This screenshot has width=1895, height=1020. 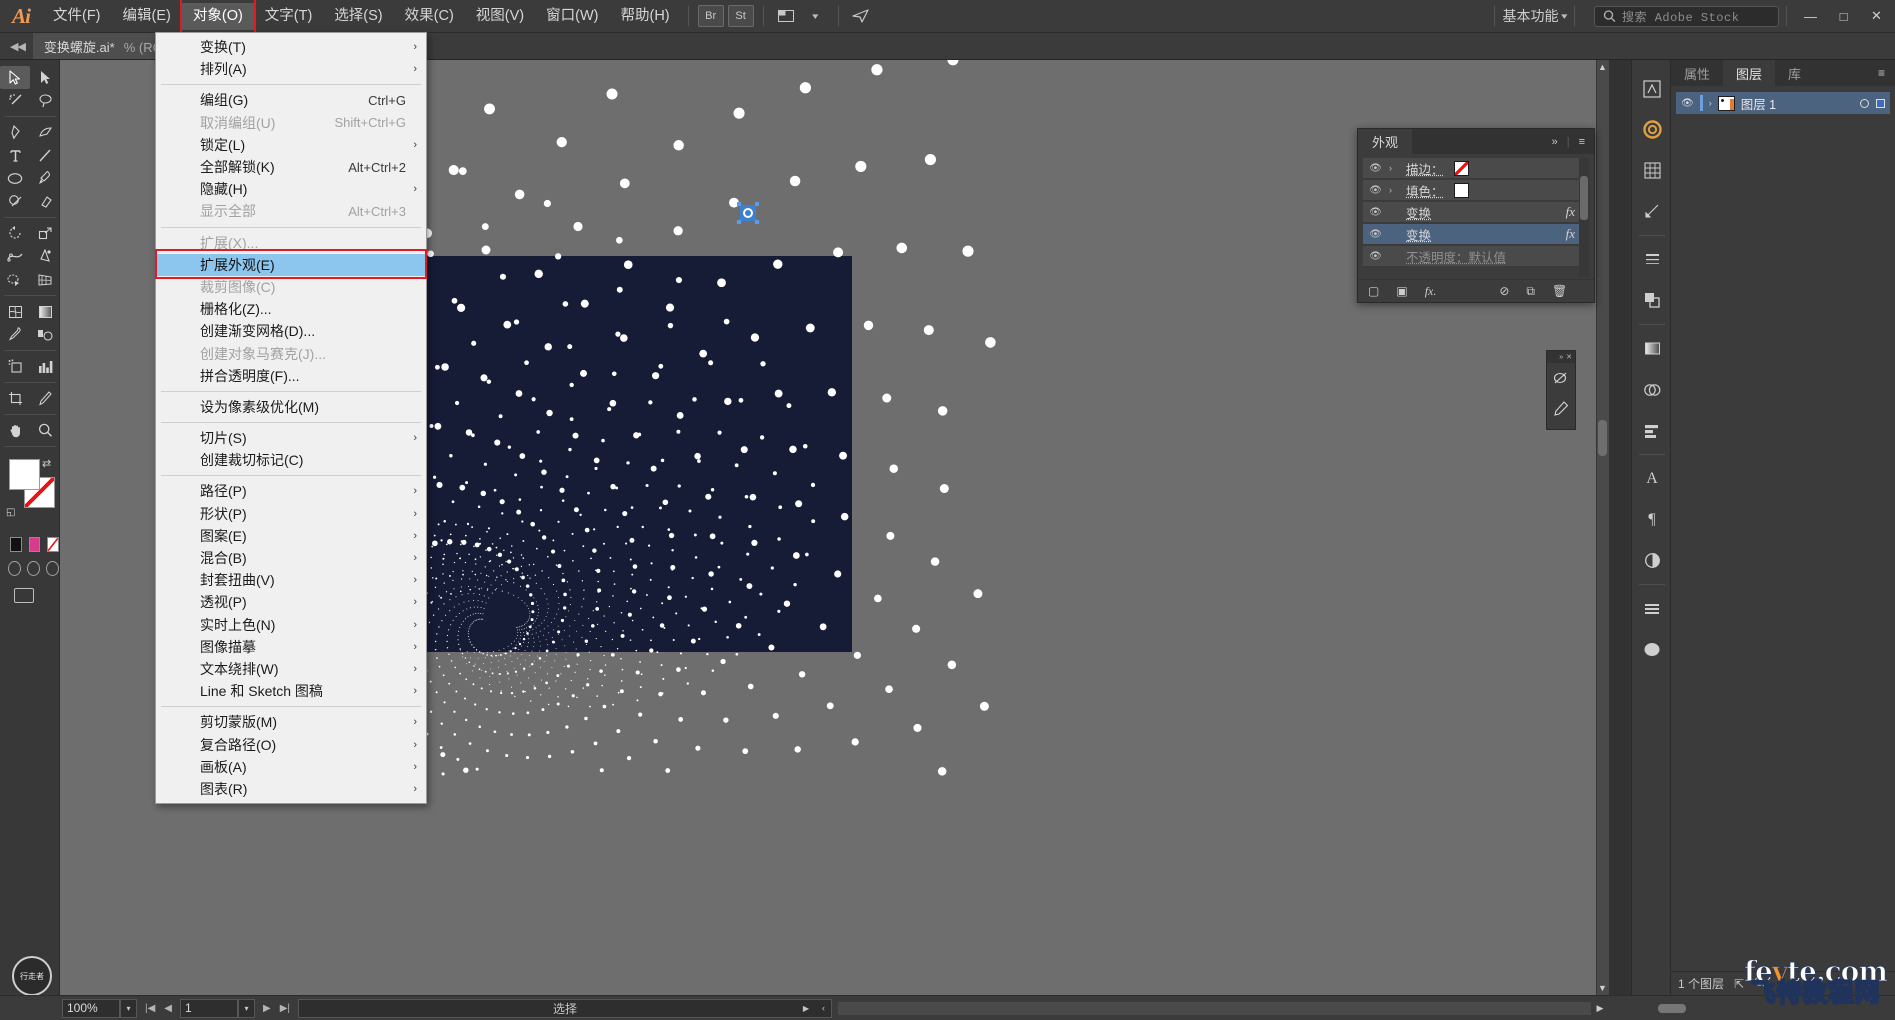 I want to click on menu-item-24: 形状(P) ›, so click(x=291, y=514).